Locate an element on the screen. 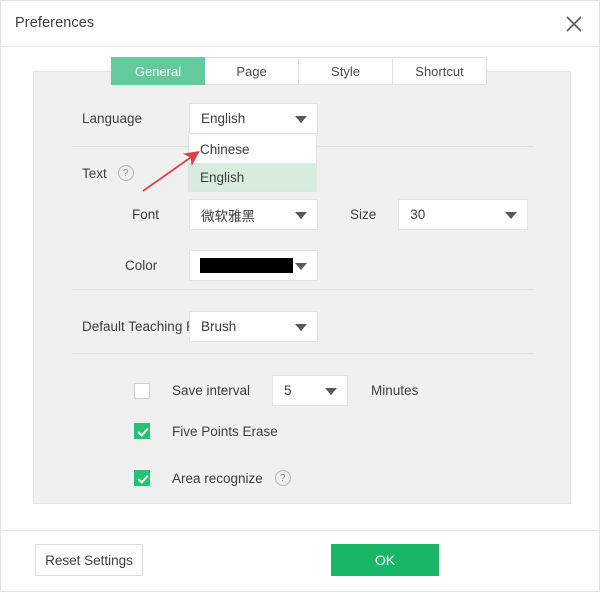 Image resolution: width=600 pixels, height=593 pixels. tab-page-label: Page is located at coordinates (251, 71).